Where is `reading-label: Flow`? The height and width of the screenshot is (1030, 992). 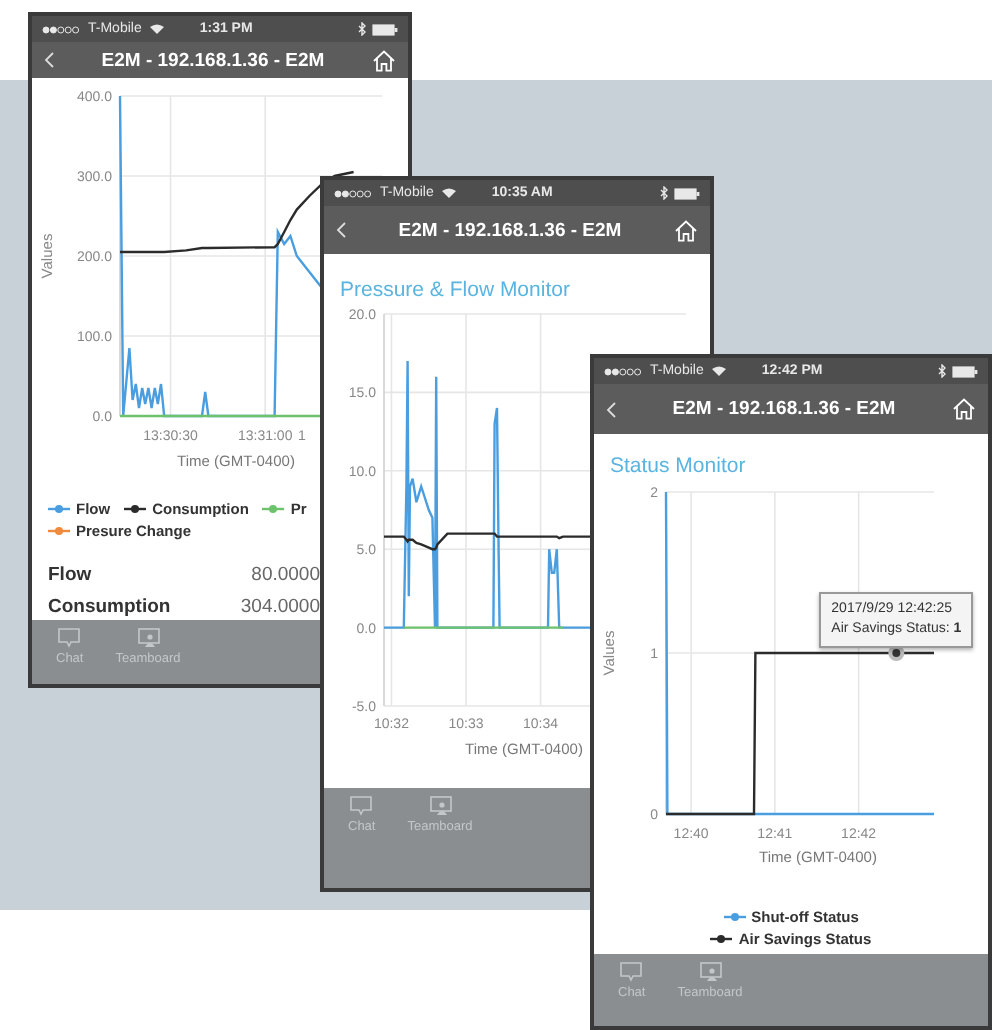
reading-label: Flow is located at coordinates (70, 575).